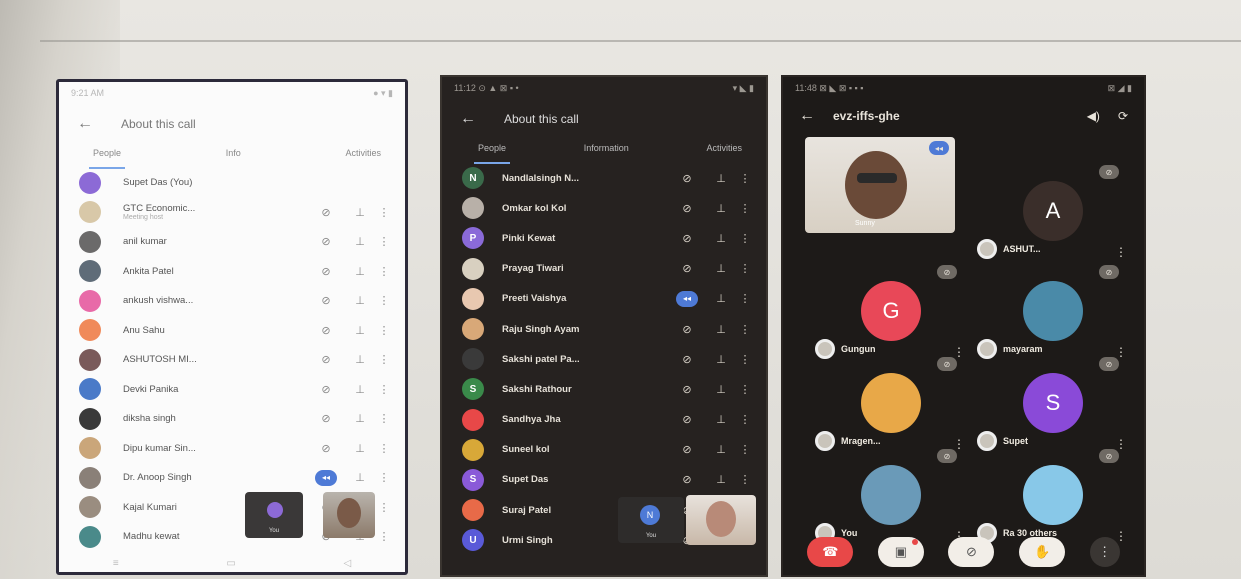  Describe the element at coordinates (232, 478) in the screenshot. I see `participant-row: Dr. Anoop Singh ◂◂ ⊥ ⋮` at that location.